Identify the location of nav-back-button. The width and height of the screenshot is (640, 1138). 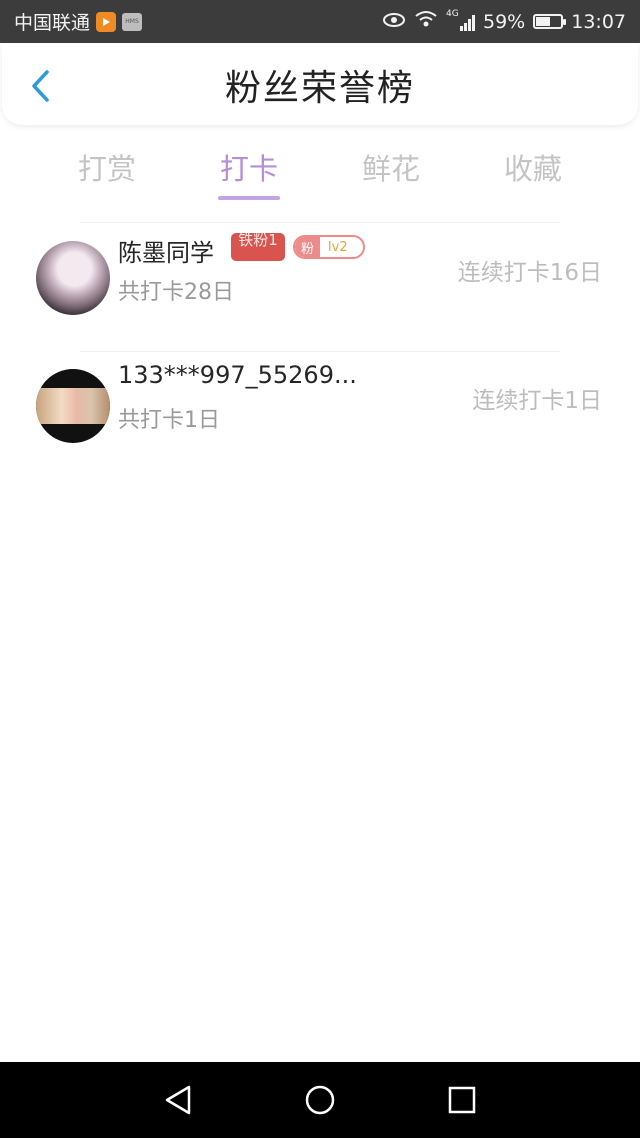
(178, 1100).